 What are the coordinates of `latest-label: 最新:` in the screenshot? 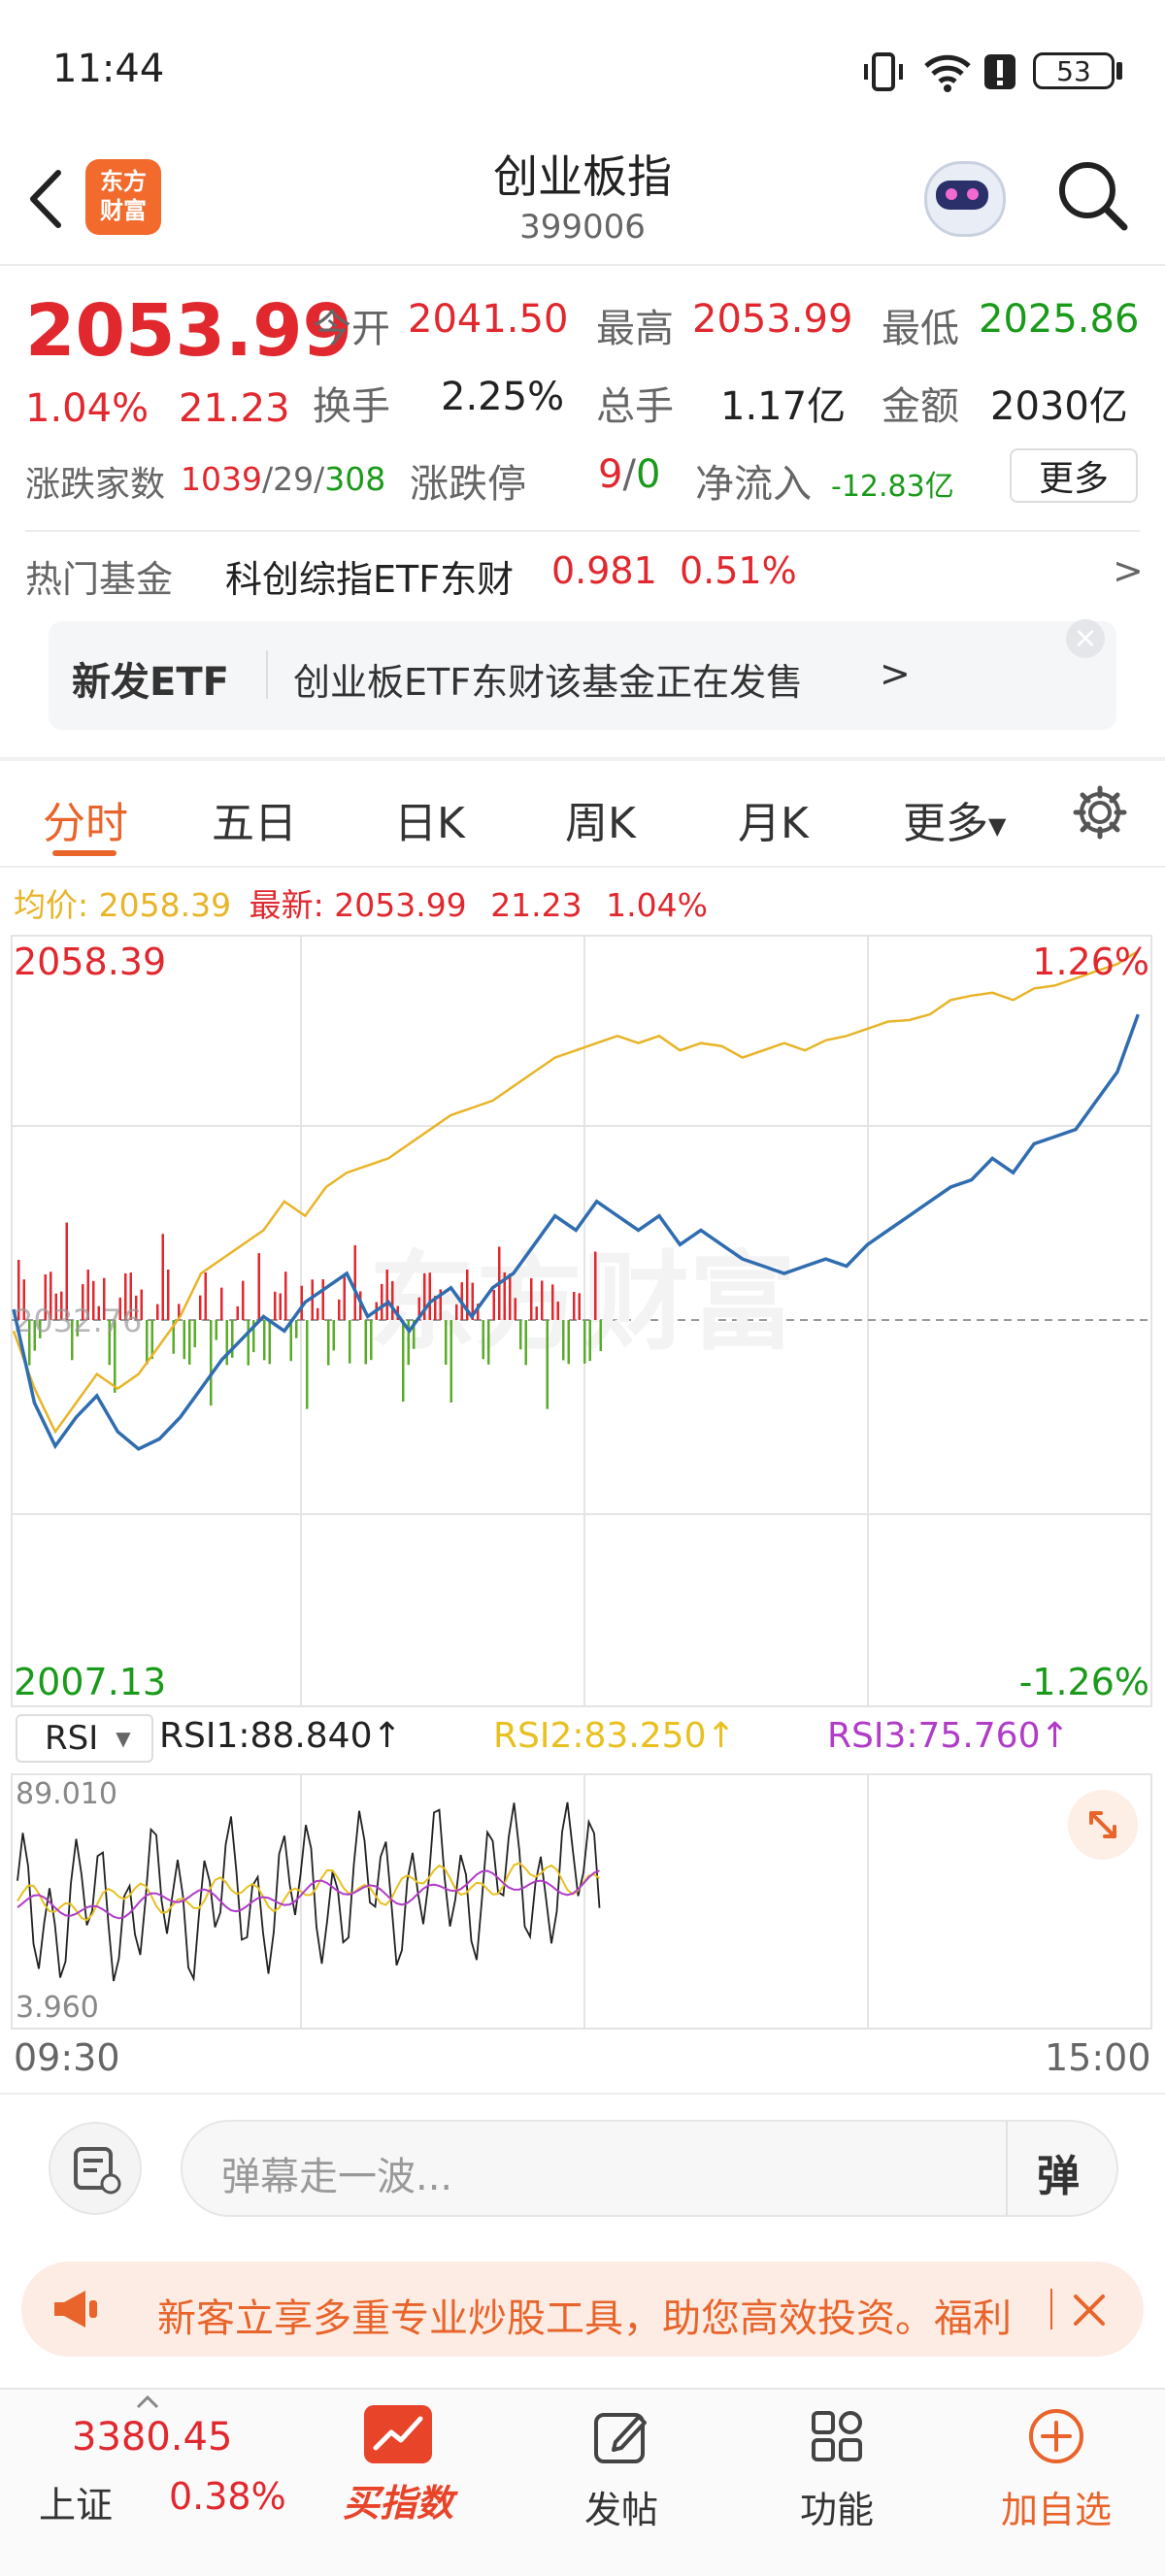 It's located at (286, 905).